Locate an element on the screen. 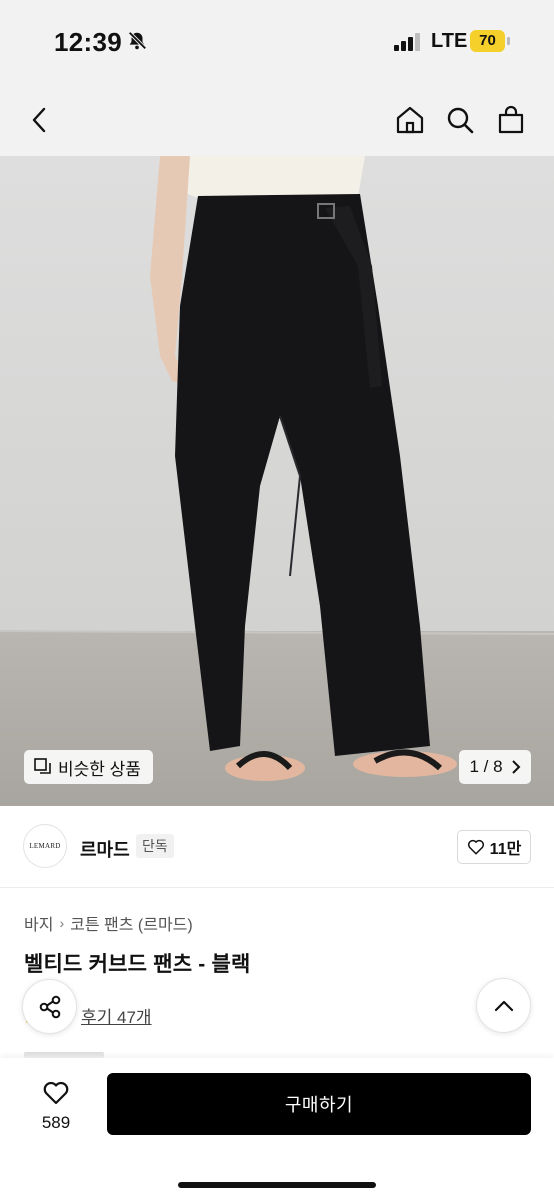 The height and width of the screenshot is (1200, 554). page-counter: 1 / 8 is located at coordinates (486, 766).